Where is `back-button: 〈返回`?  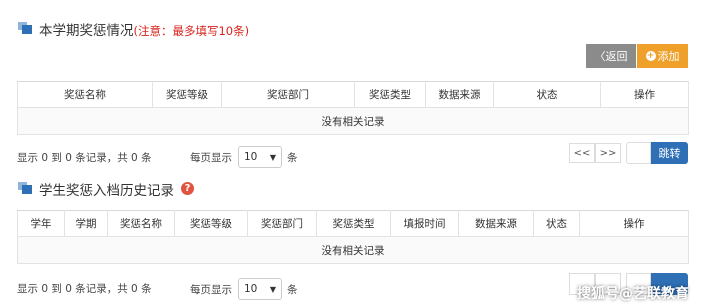 back-button: 〈返回 is located at coordinates (611, 56).